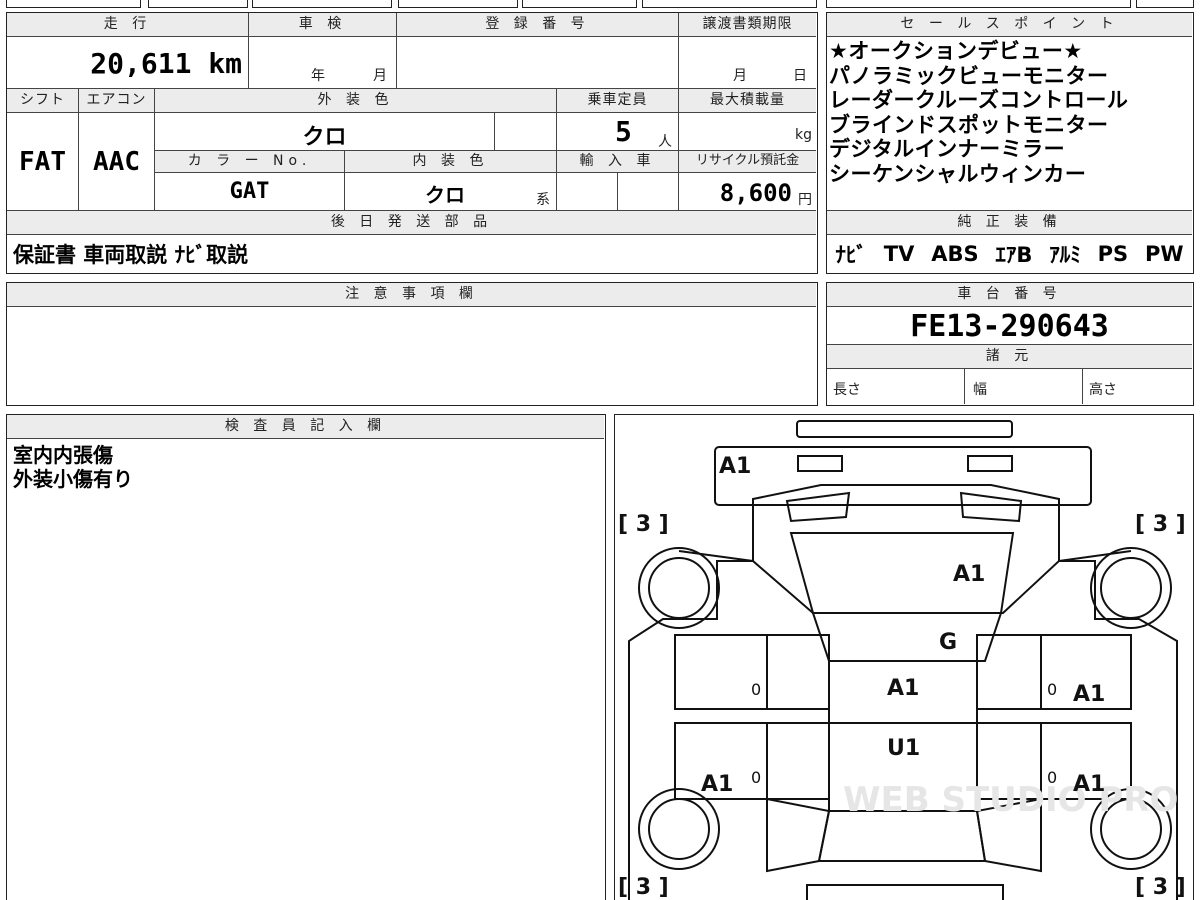 Image resolution: width=1200 pixels, height=900 pixels. What do you see at coordinates (820, 463) in the screenshot?
I see `headlight-left` at bounding box center [820, 463].